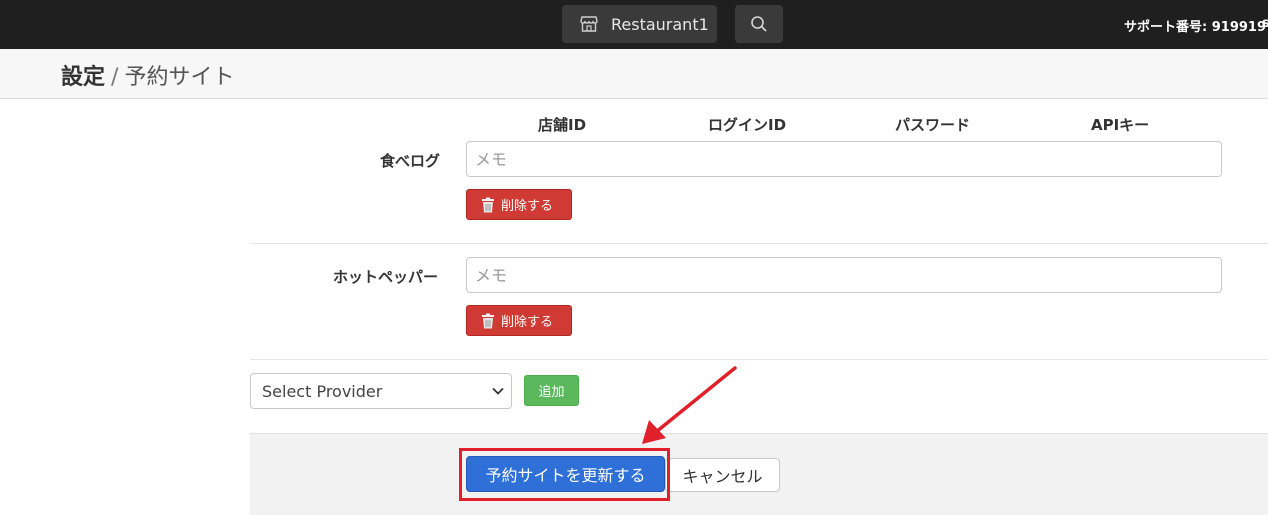 The width and height of the screenshot is (1268, 515). I want to click on restaurant-name: Restaurant1, so click(660, 24).